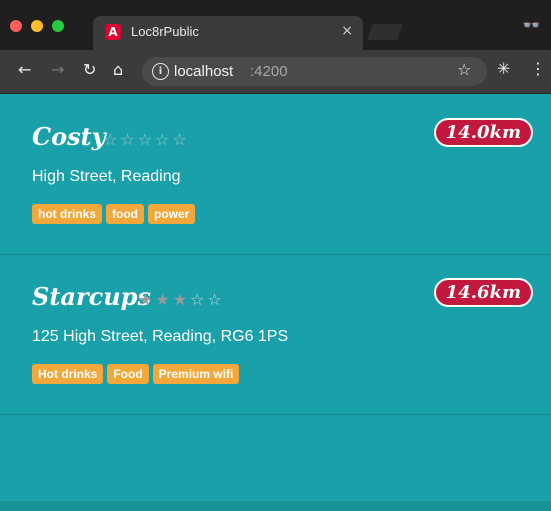  Describe the element at coordinates (58, 26) in the screenshot. I see `zoom-window-button` at that location.